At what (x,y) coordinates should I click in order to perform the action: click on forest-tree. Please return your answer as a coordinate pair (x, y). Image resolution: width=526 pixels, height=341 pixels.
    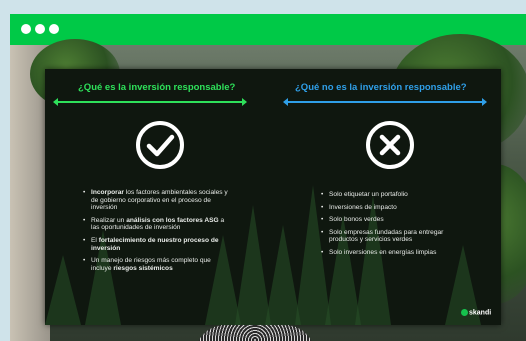
    Looking at the image, I should click on (63, 290).